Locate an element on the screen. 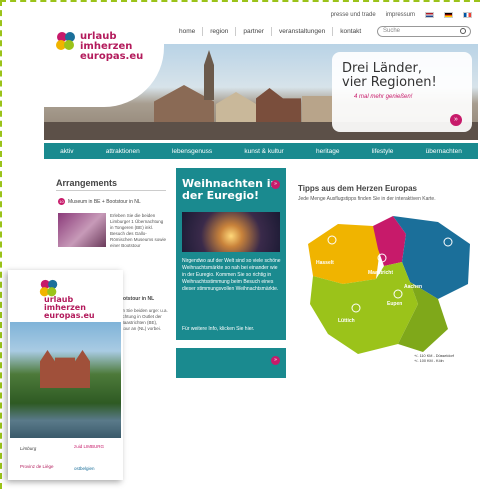 The width and height of the screenshot is (480, 489). interactive-map is located at coordinates (387, 284).